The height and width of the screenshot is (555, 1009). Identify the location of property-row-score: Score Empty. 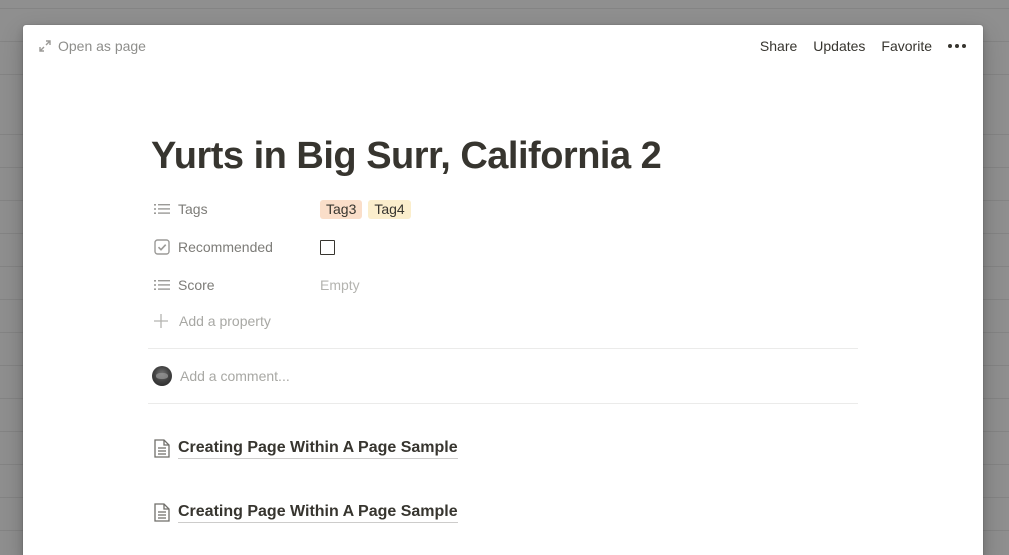
(504, 285).